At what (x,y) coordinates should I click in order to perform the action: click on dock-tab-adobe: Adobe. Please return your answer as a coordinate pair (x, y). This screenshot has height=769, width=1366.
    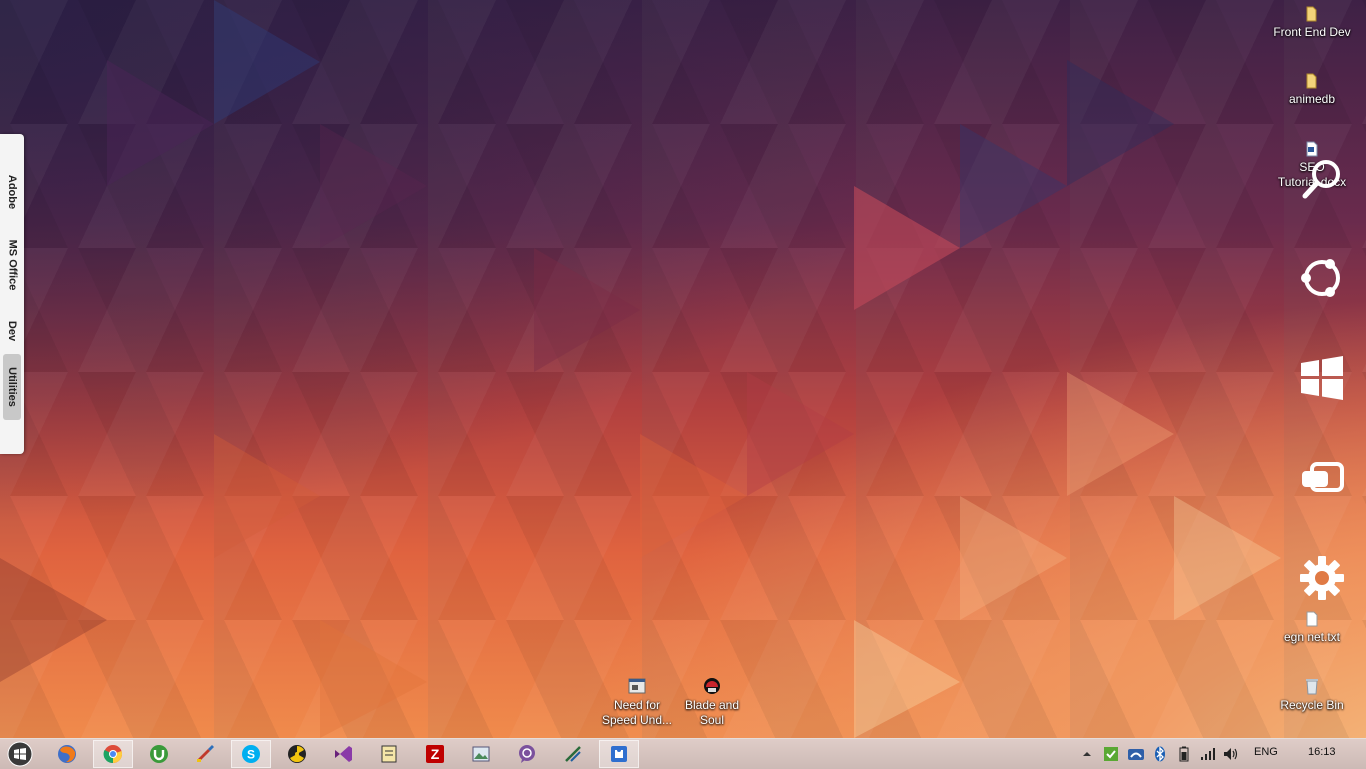
    Looking at the image, I should click on (12, 192).